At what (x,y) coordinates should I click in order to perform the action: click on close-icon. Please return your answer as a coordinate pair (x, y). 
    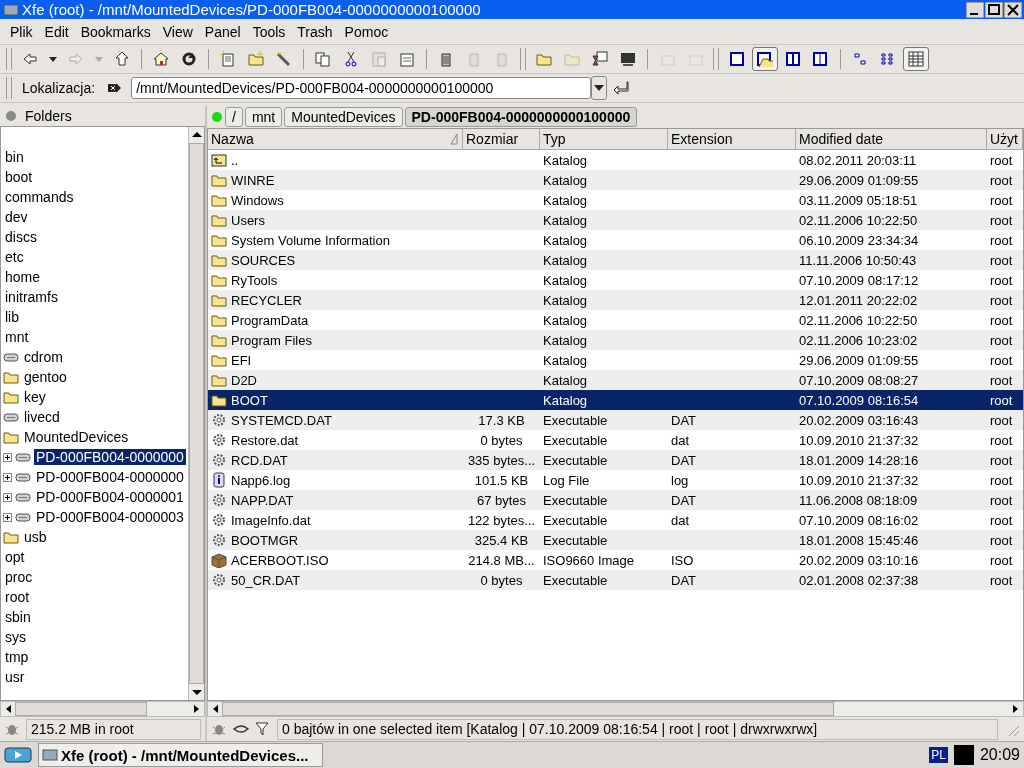
    Looking at the image, I should click on (1013, 9).